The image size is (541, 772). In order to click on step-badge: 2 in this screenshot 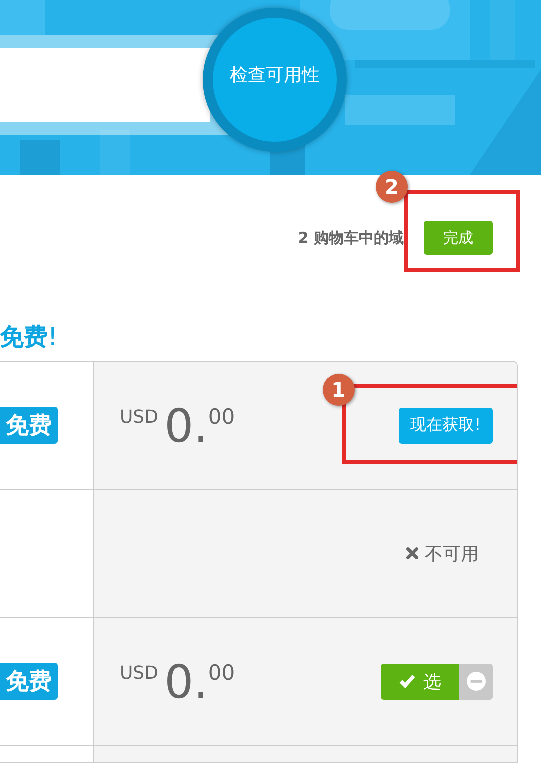, I will do `click(392, 187)`.